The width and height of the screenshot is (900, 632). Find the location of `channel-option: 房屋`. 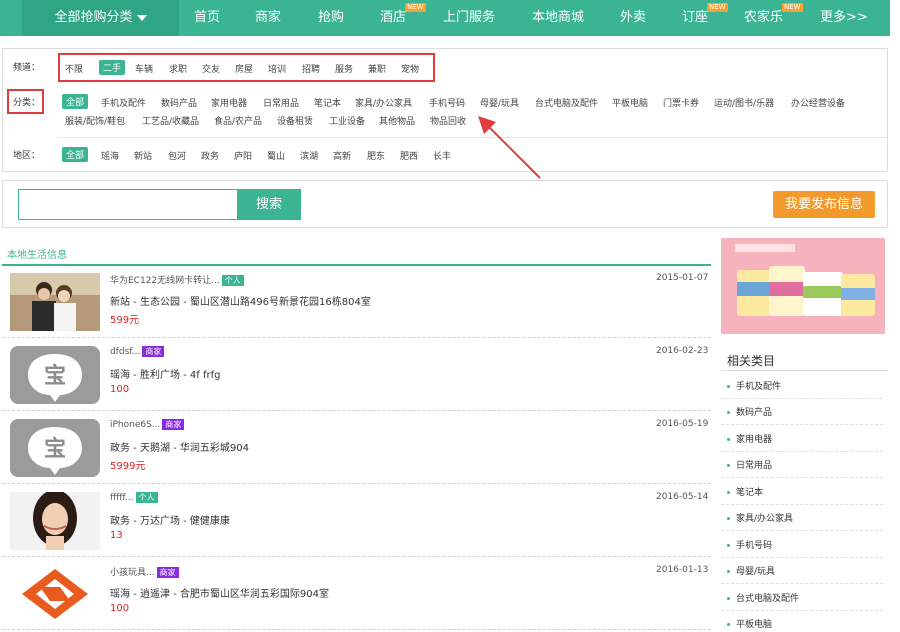

channel-option: 房屋 is located at coordinates (244, 68).